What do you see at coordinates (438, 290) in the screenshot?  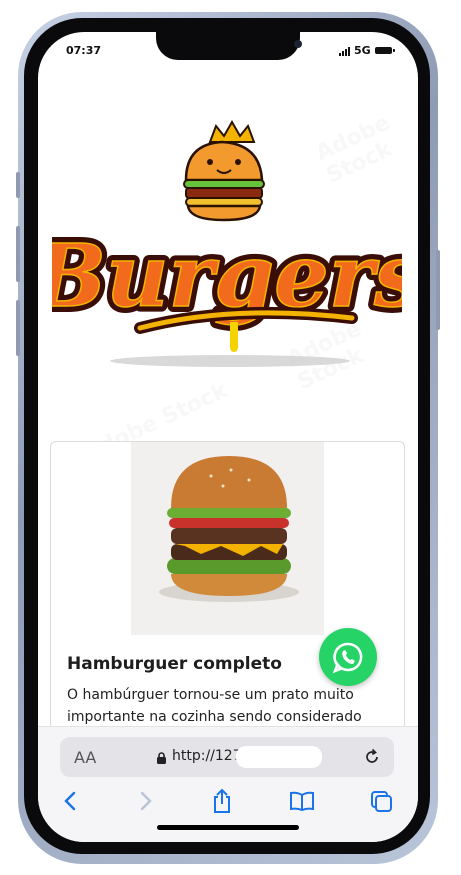 I see `power-button` at bounding box center [438, 290].